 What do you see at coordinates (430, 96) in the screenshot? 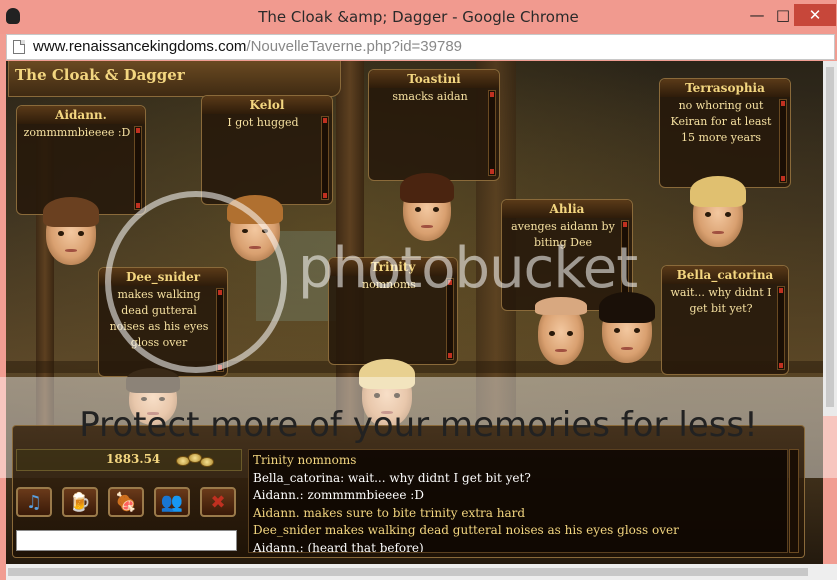
I see `speech-text: smacks aidan` at bounding box center [430, 96].